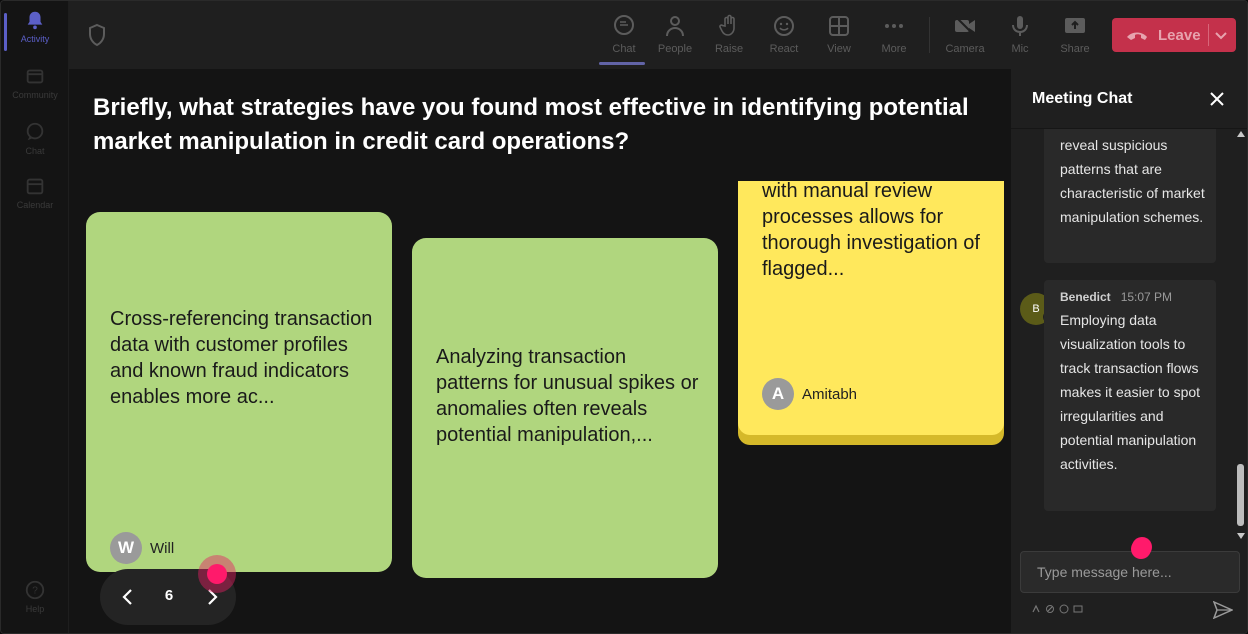 The width and height of the screenshot is (1248, 634). Describe the element at coordinates (97, 35) in the screenshot. I see `shield-icon` at that location.